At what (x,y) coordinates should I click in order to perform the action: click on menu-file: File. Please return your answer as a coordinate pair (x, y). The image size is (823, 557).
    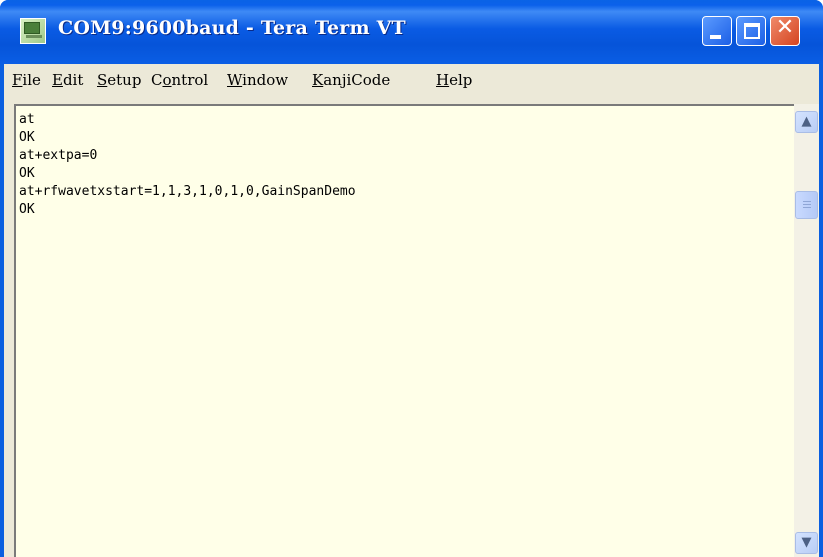
    Looking at the image, I should click on (26, 80).